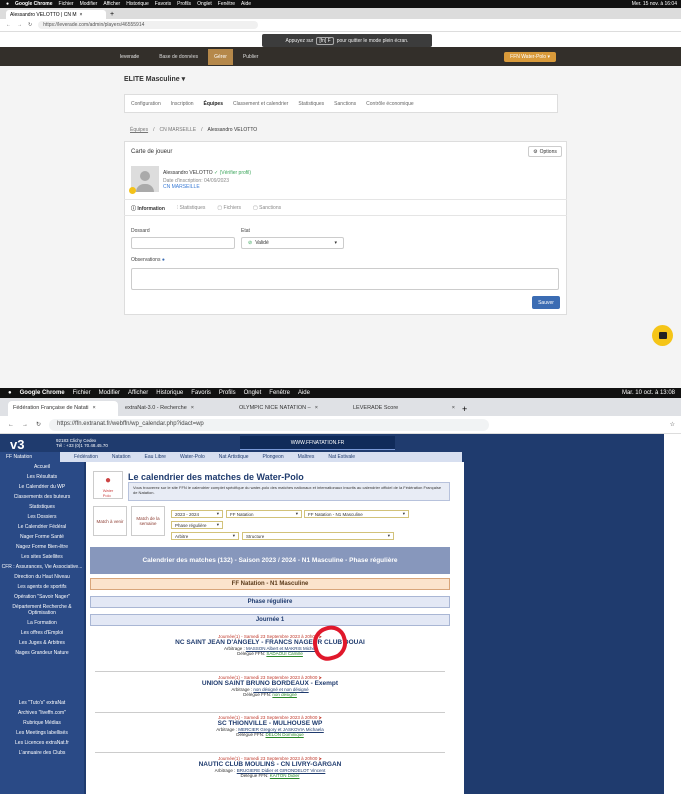 The image size is (681, 794). What do you see at coordinates (110, 521) in the screenshot?
I see `match-a-venir-button: Match à venir` at bounding box center [110, 521].